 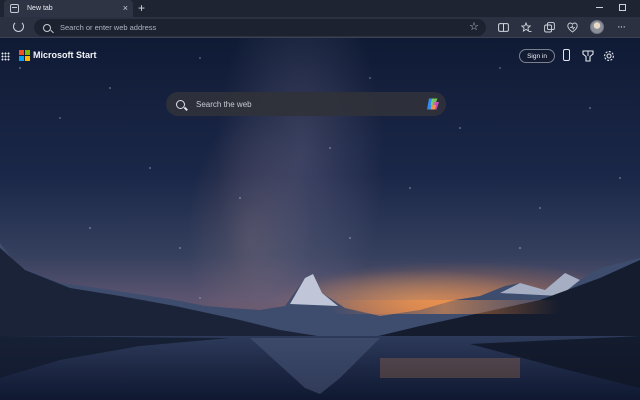 What do you see at coordinates (609, 55) in the screenshot?
I see `settings-icon` at bounding box center [609, 55].